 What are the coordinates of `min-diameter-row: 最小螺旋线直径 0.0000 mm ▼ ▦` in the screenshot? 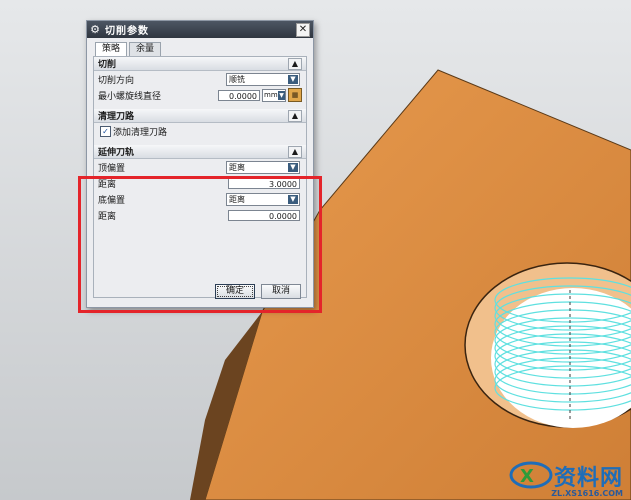 It's located at (200, 95).